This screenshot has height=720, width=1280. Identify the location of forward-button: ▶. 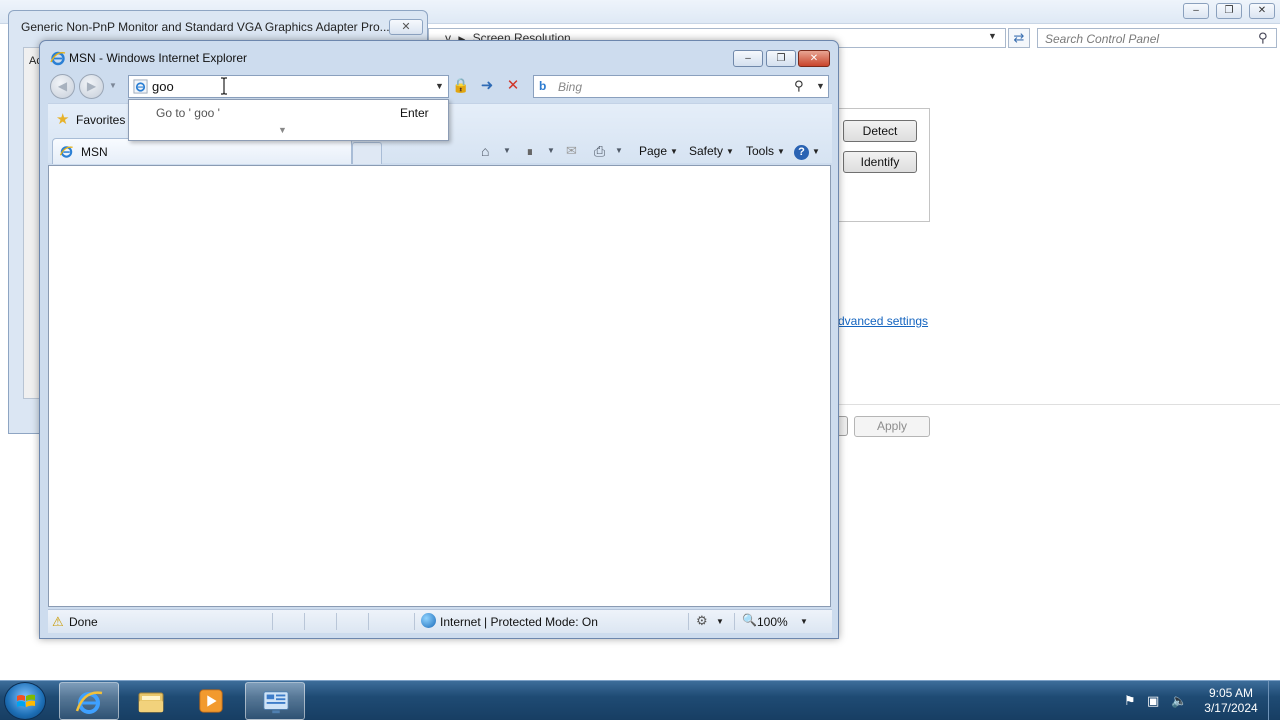
(91, 86).